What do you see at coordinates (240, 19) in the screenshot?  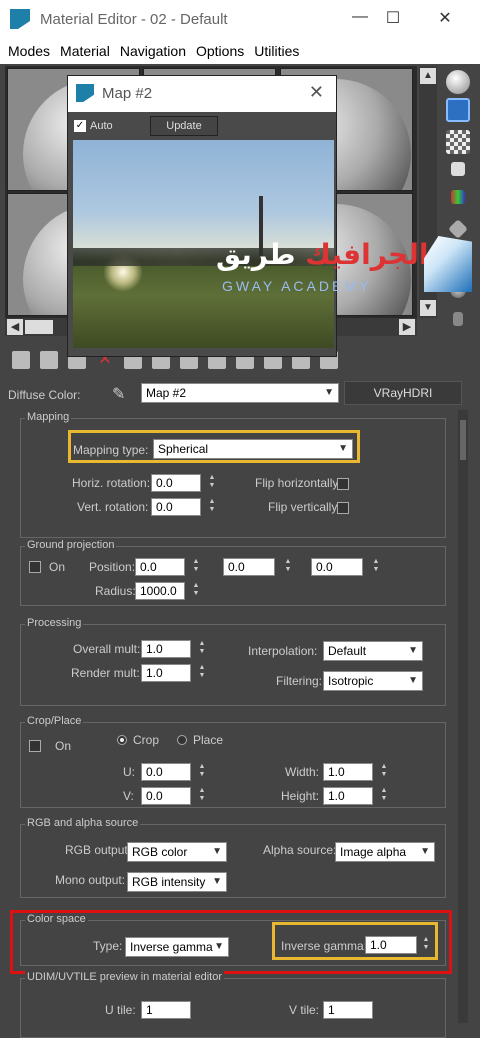 I see `title-bar: Material Editor - 02 - Default — ☐ ✕` at bounding box center [240, 19].